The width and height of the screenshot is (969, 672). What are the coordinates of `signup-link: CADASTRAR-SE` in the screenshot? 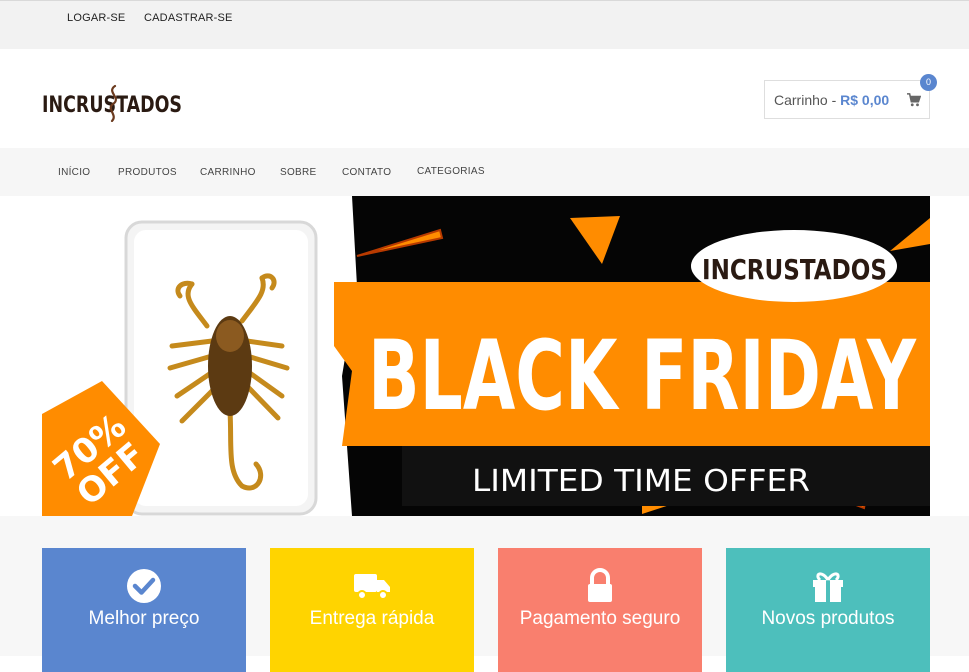 It's located at (188, 18).